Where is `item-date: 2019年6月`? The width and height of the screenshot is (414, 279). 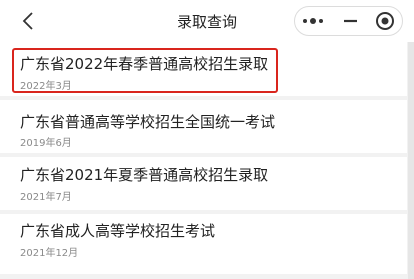
item-date: 2019年6月 is located at coordinates (46, 143).